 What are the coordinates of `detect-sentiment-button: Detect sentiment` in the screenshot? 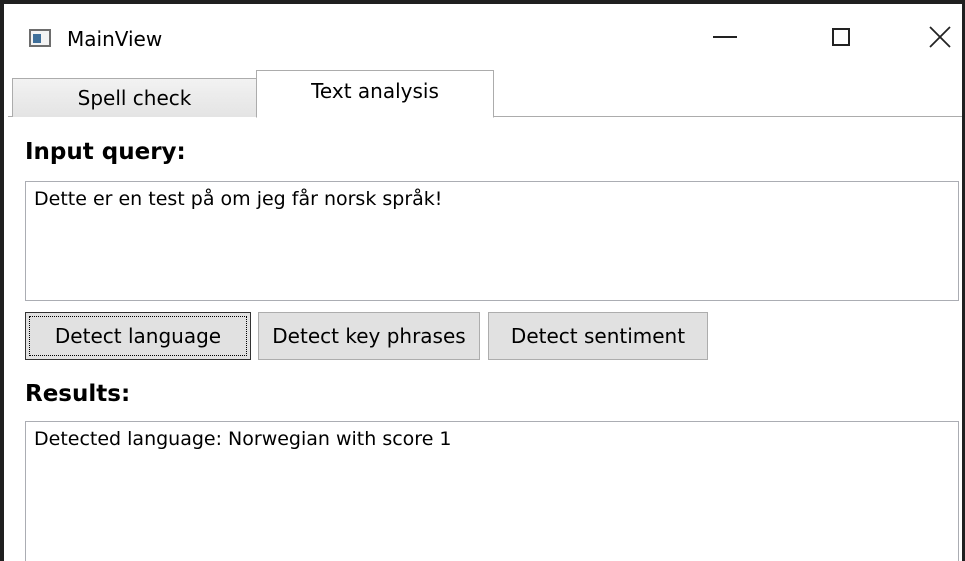 It's located at (598, 336).